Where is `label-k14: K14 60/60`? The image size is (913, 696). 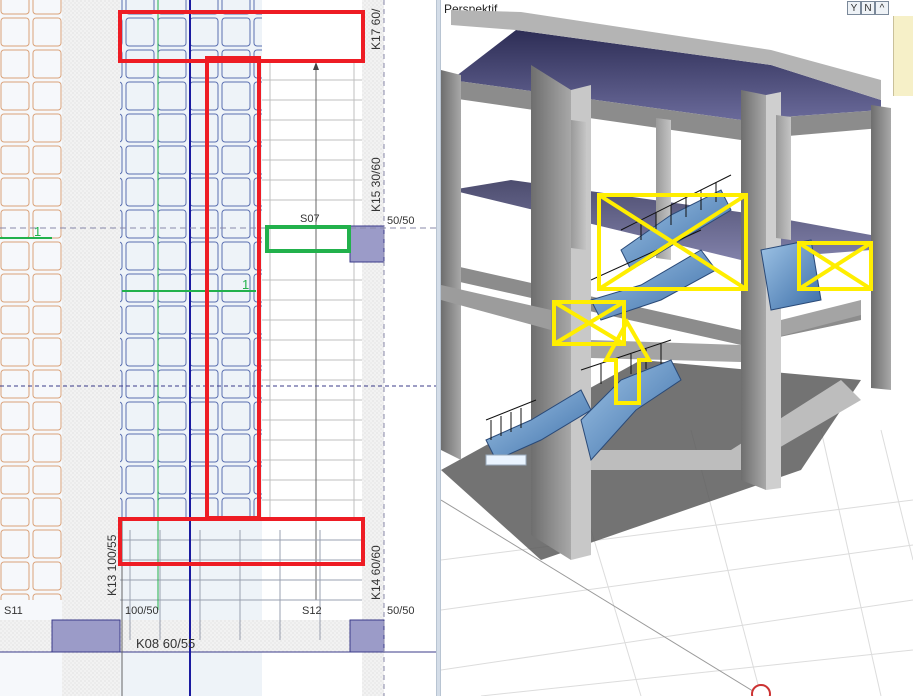 label-k14: K14 60/60 is located at coordinates (376, 572).